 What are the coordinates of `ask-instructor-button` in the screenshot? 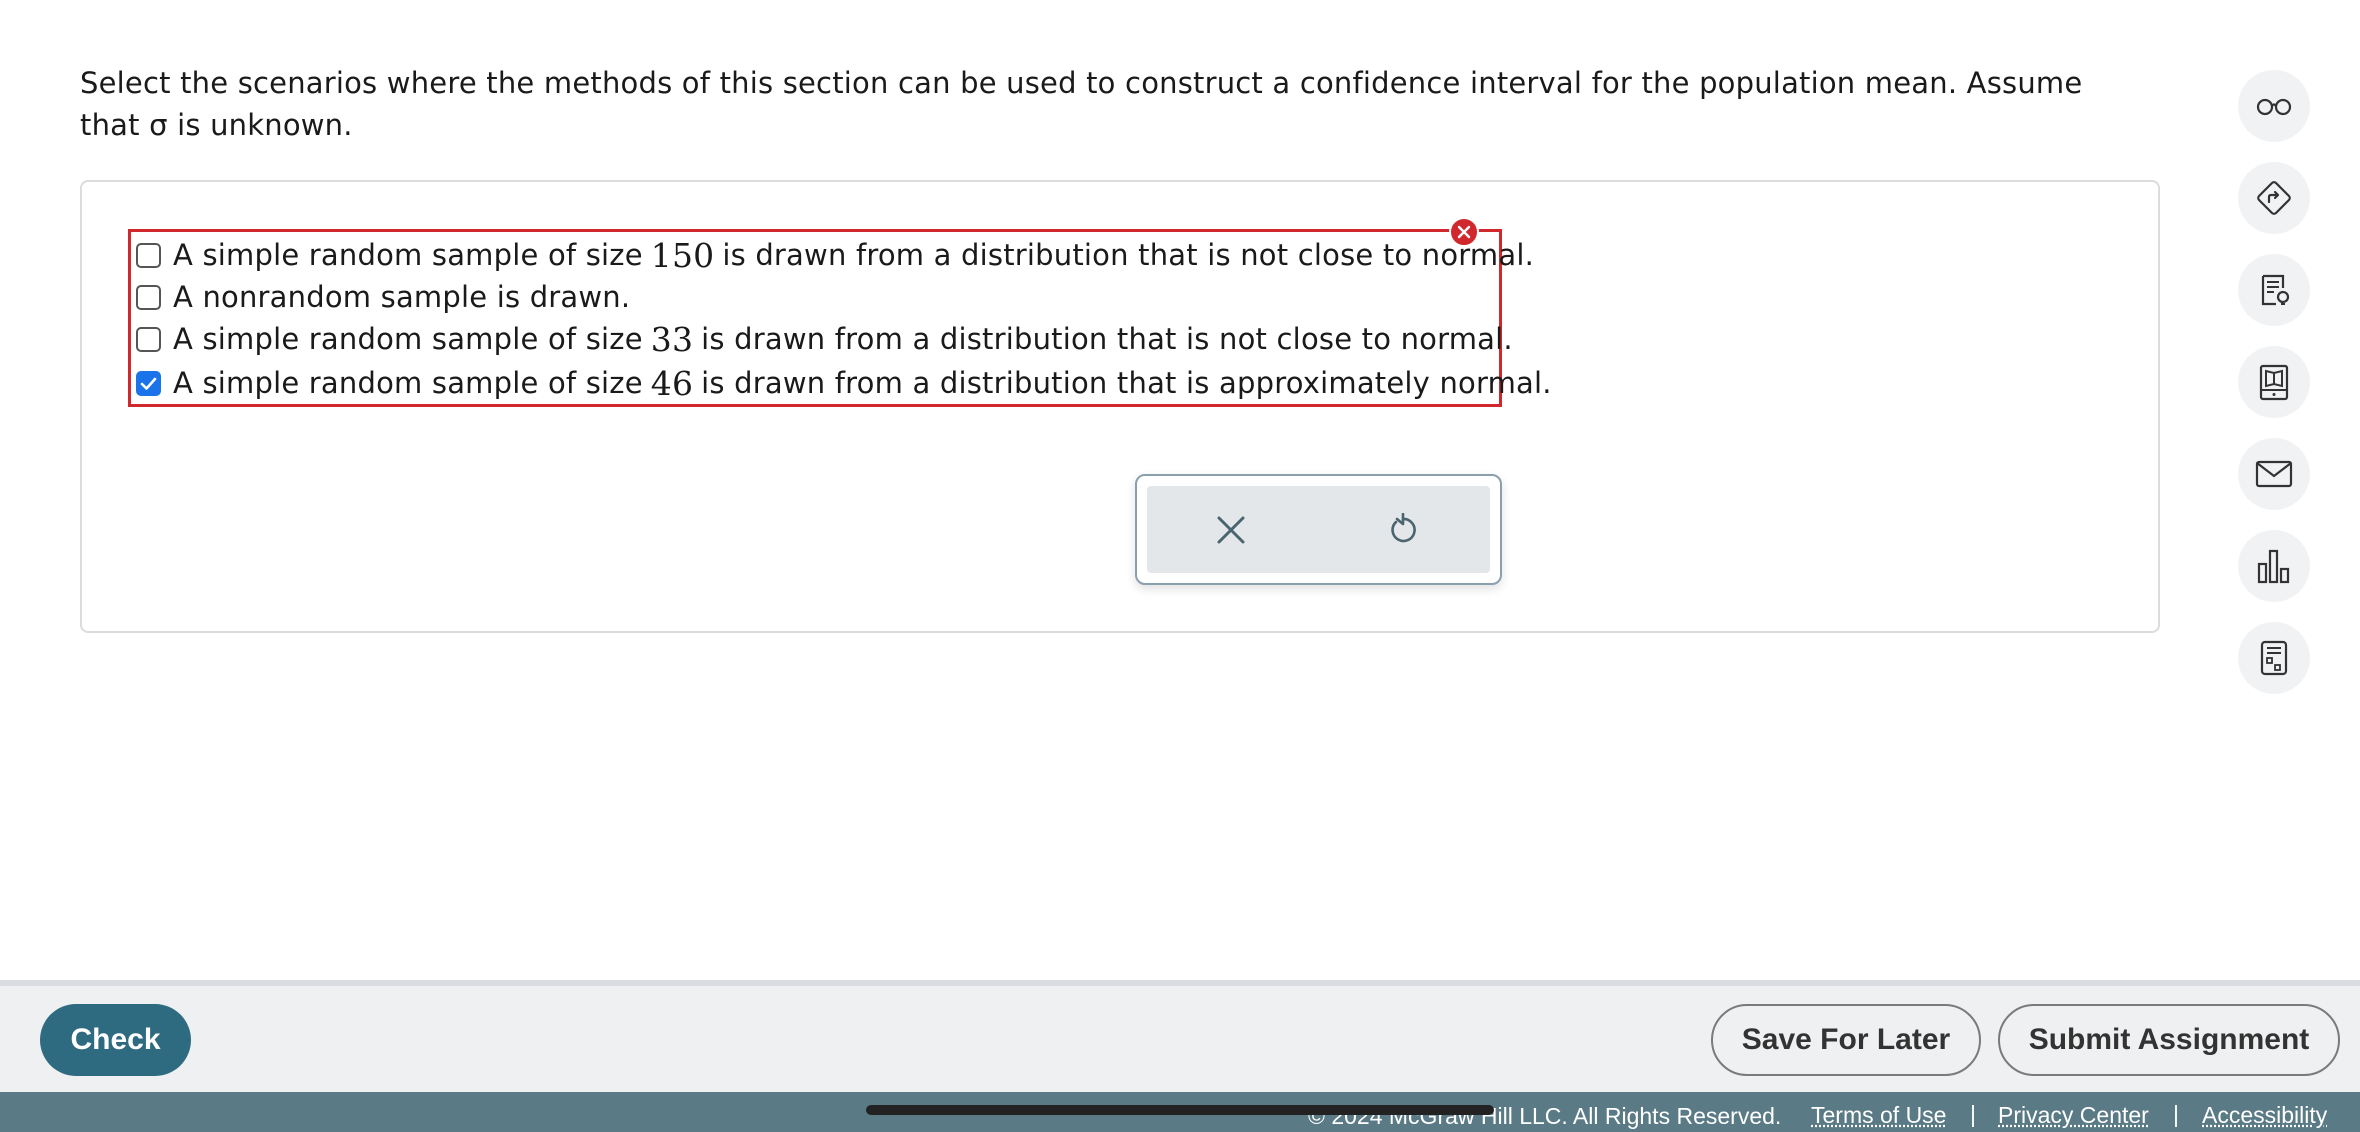 It's located at (2274, 474).